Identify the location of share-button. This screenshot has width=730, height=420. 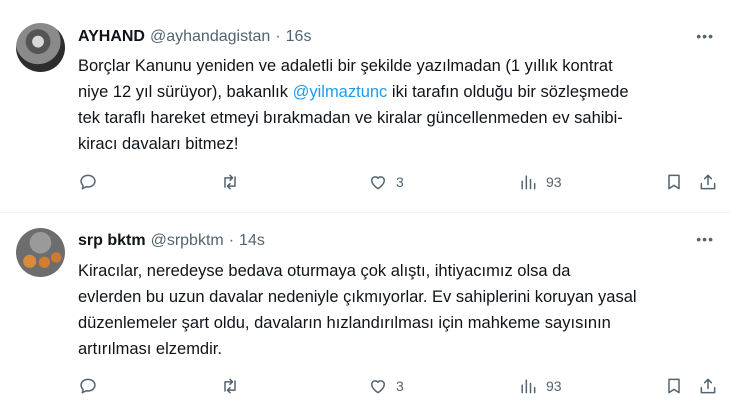
(708, 386).